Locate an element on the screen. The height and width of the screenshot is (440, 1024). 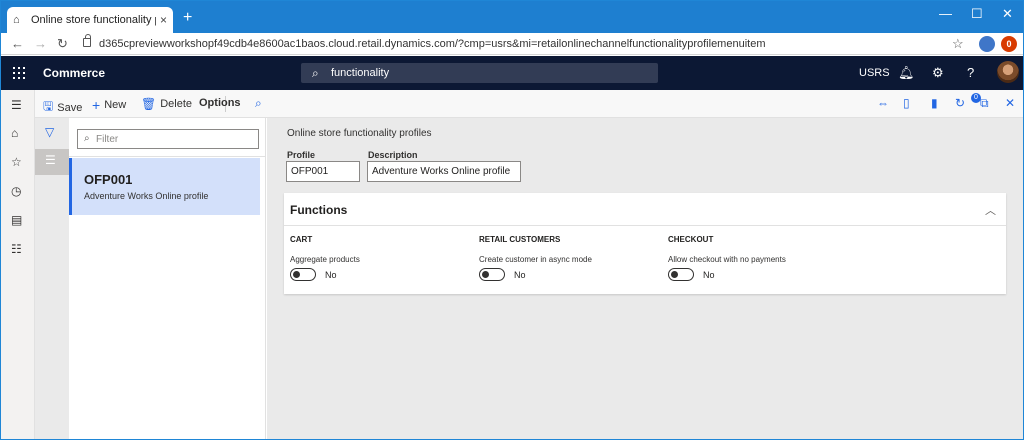
browser-tab: ⌂ Online store functionality profile × is located at coordinates (90, 20).